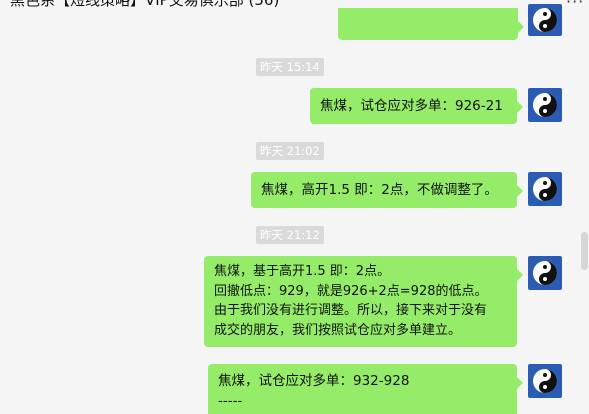  What do you see at coordinates (431, 24) in the screenshot?
I see `message-bubble-partial` at bounding box center [431, 24].